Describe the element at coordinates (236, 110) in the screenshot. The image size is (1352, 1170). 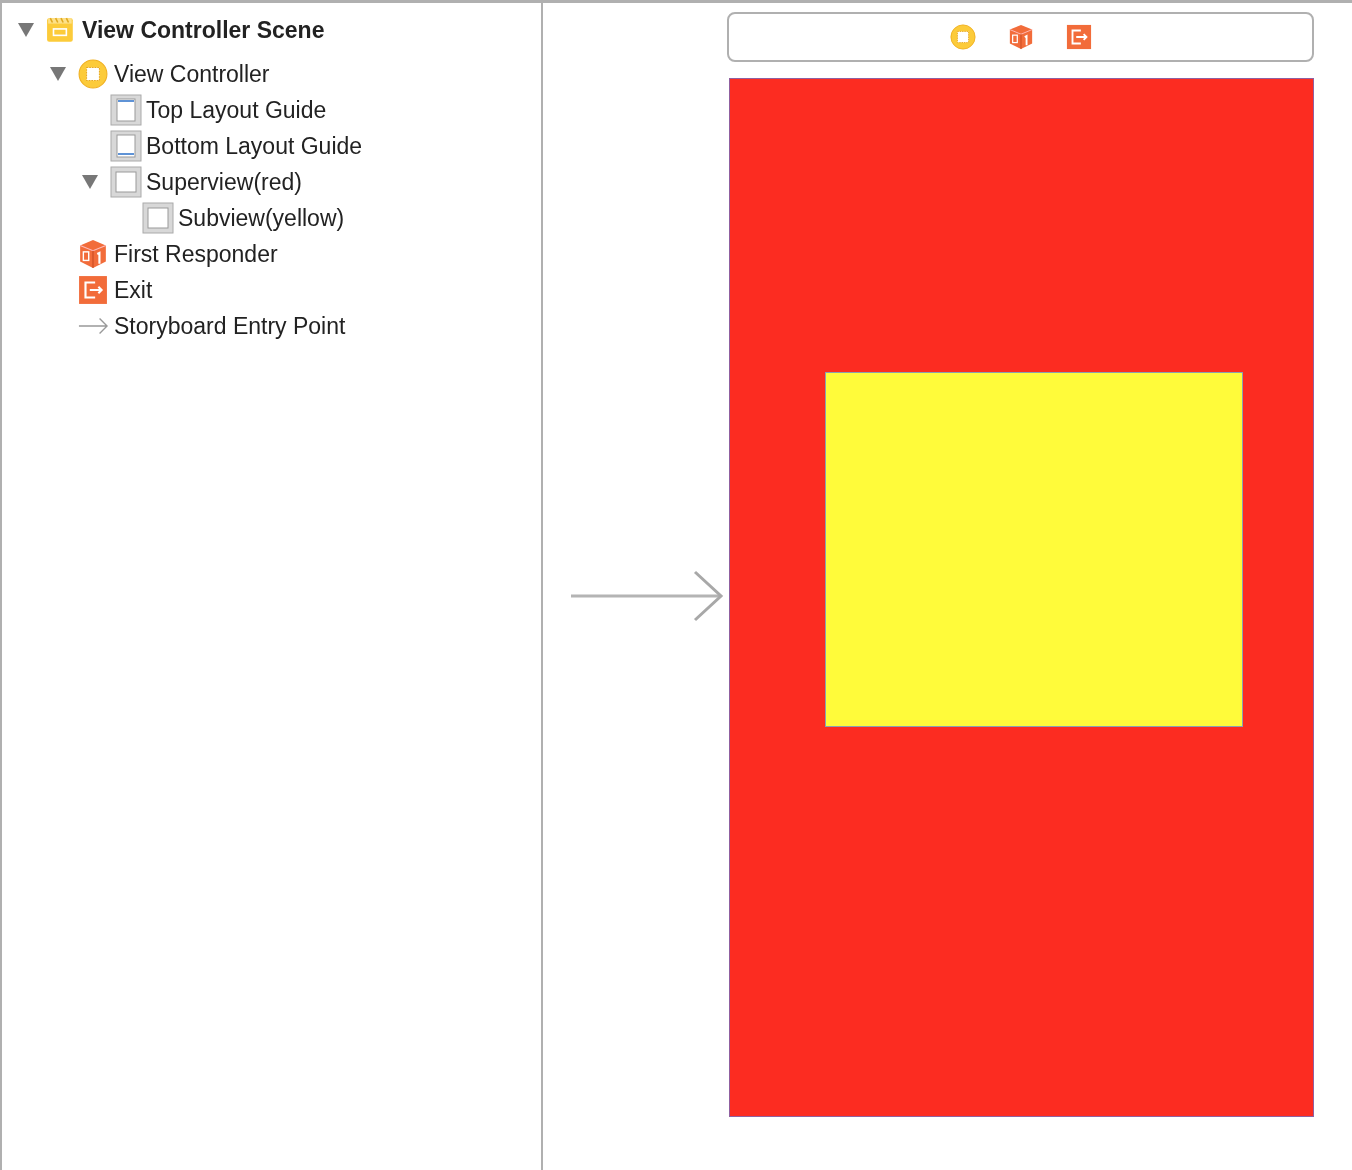
I see `outline-item: Top Layout Guide` at that location.